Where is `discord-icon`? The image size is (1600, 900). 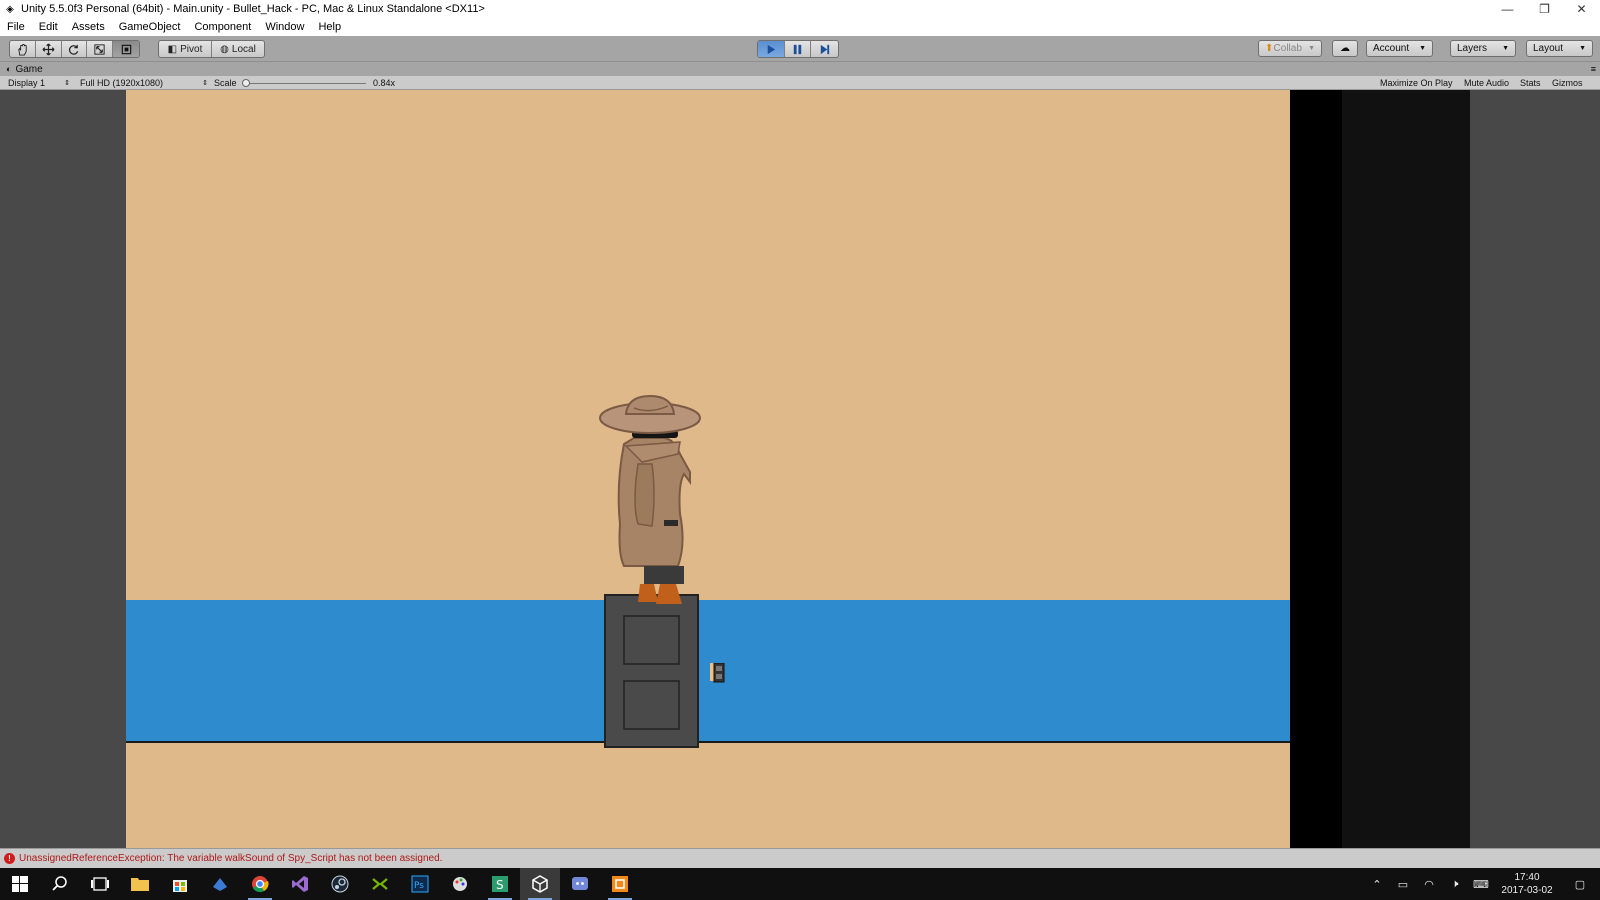
discord-icon is located at coordinates (580, 884).